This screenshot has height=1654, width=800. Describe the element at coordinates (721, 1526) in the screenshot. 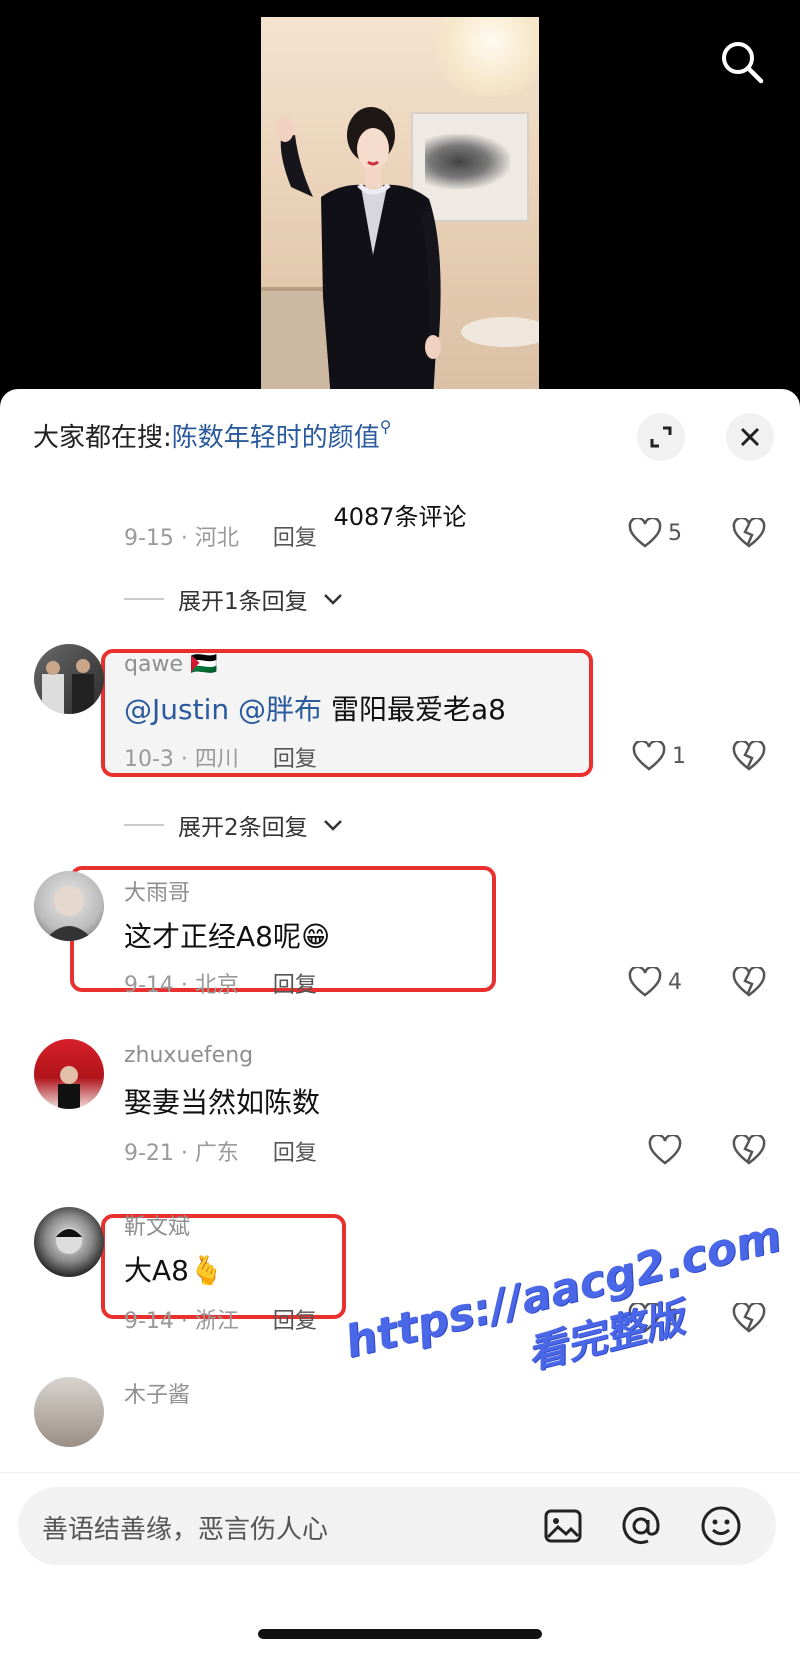

I see `emoji-icon` at that location.